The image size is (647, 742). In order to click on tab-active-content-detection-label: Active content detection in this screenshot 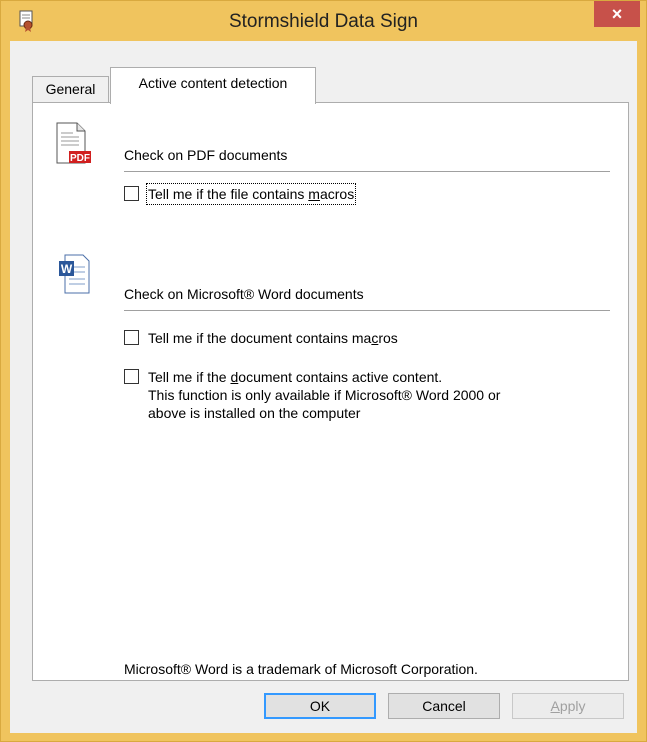, I will do `click(213, 83)`.